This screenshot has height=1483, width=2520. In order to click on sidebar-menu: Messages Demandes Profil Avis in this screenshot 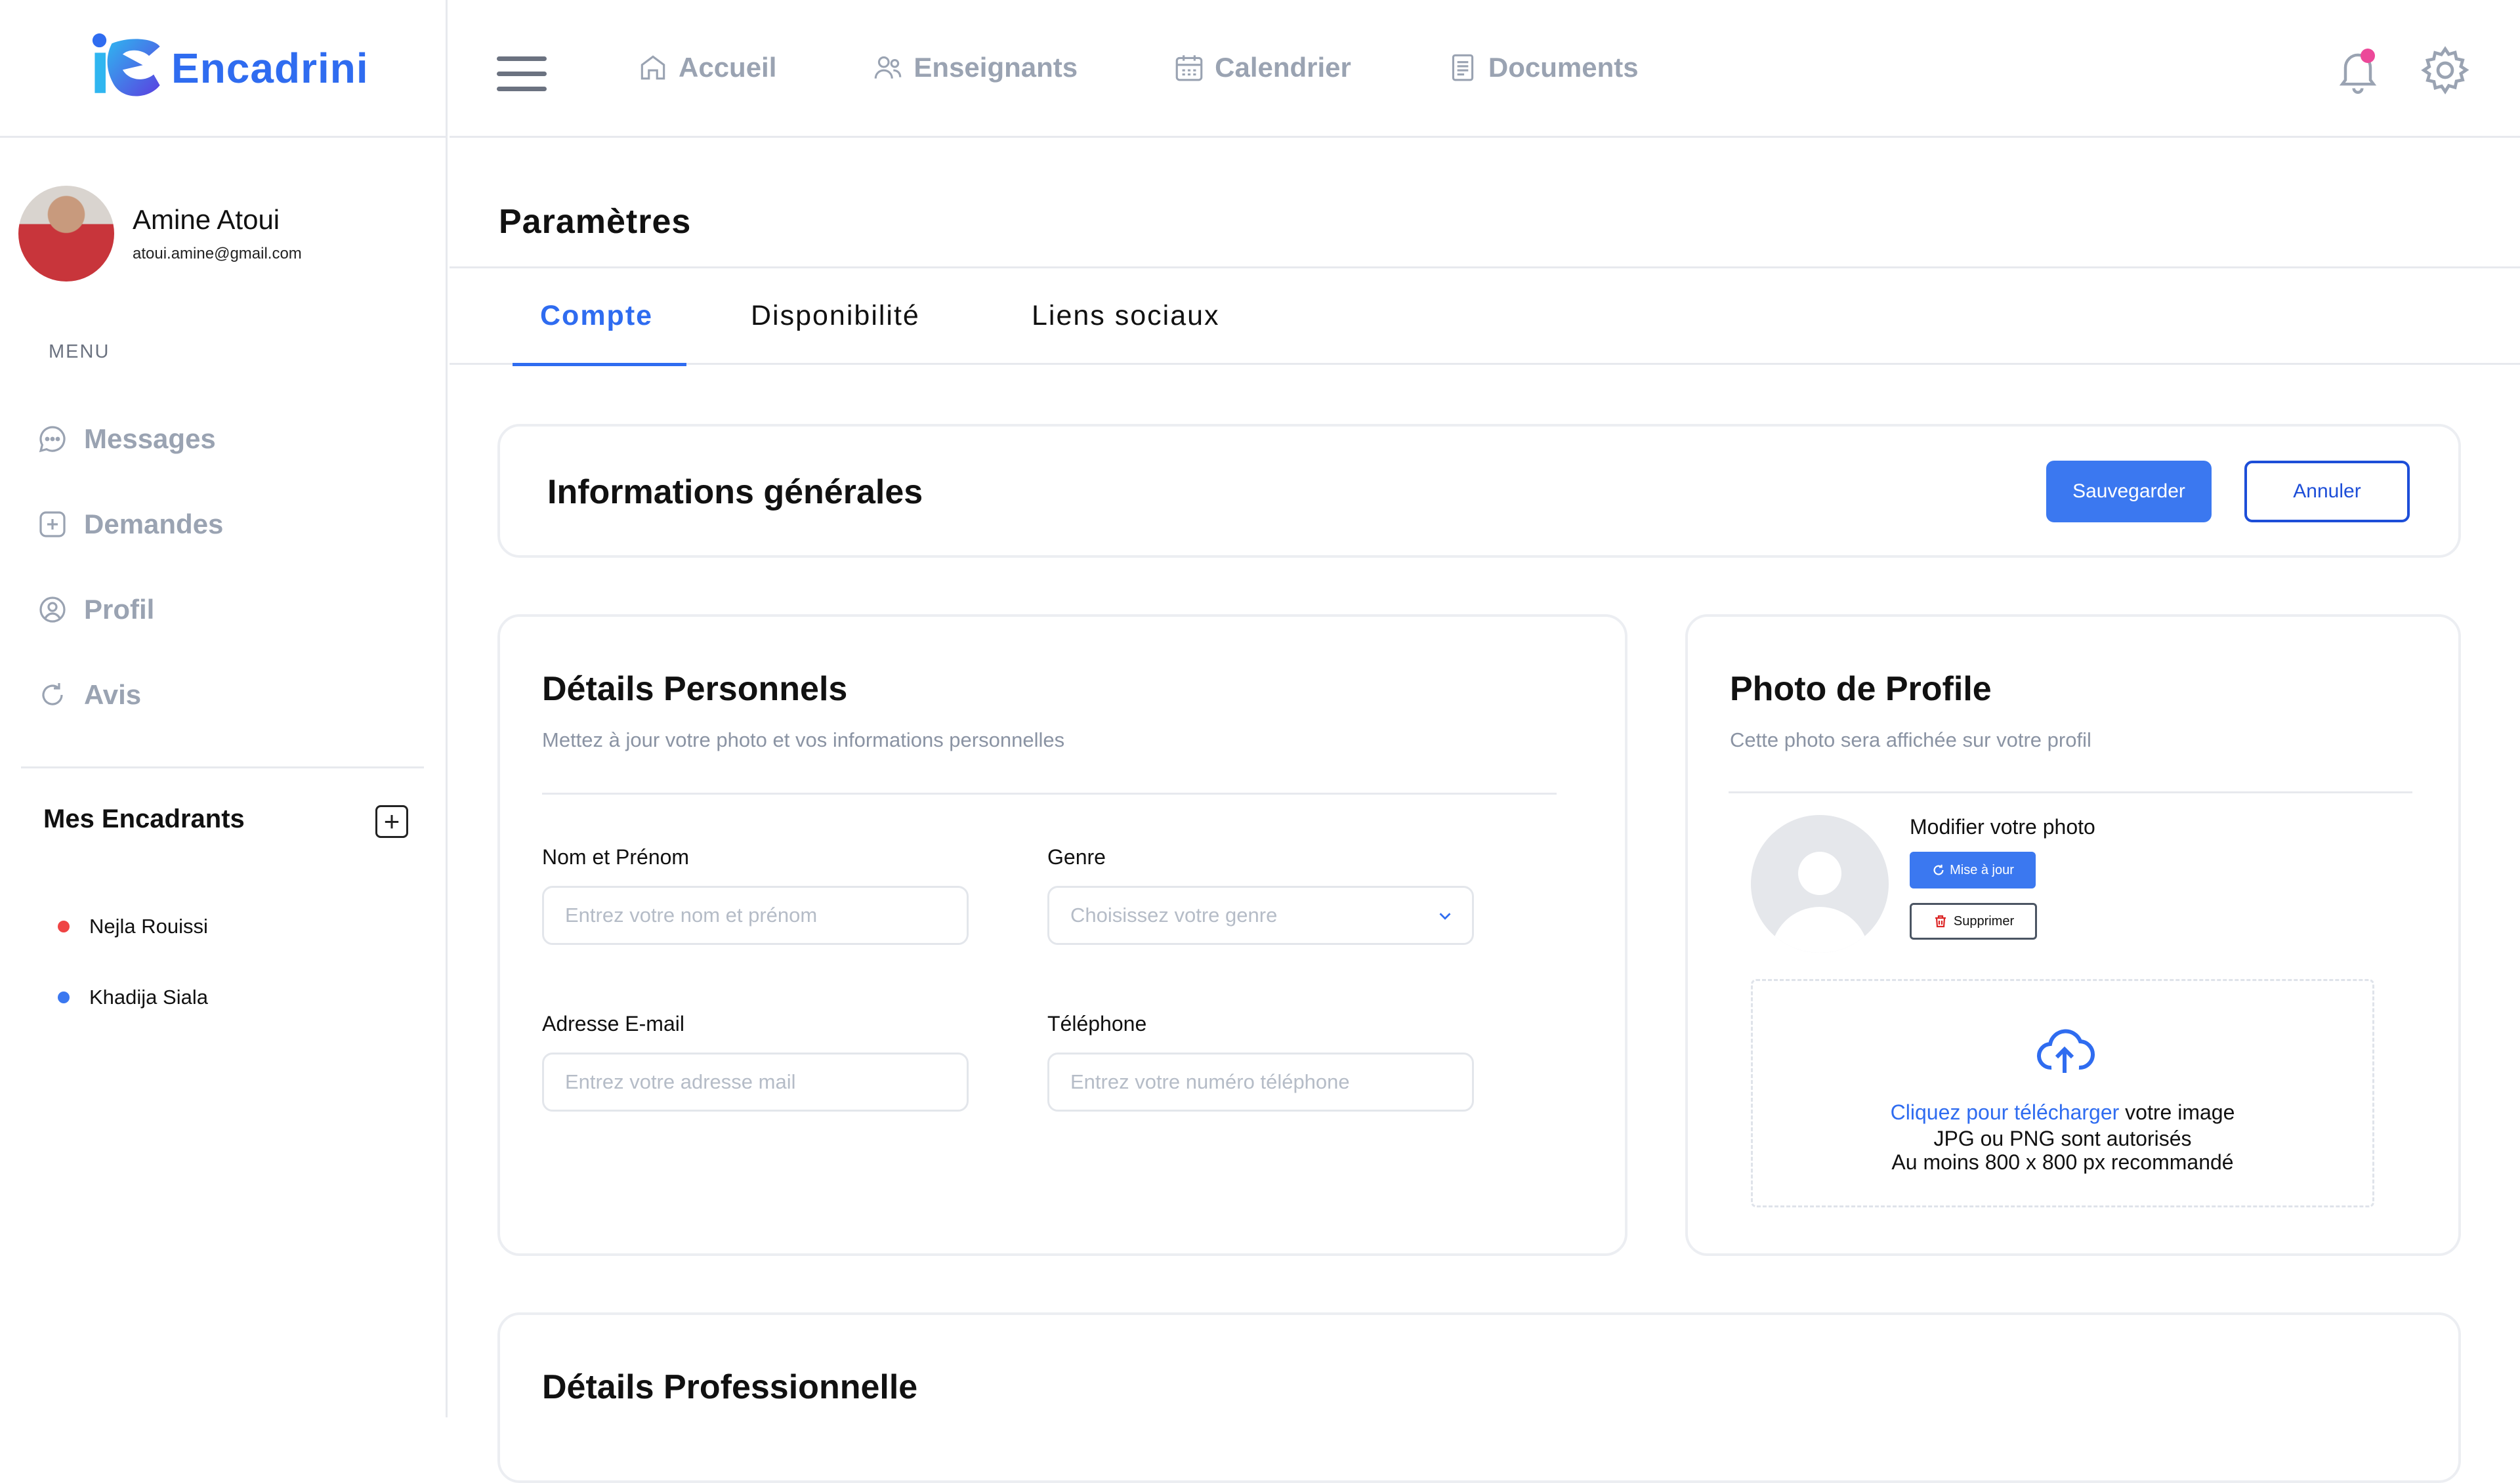, I will do `click(130, 567)`.